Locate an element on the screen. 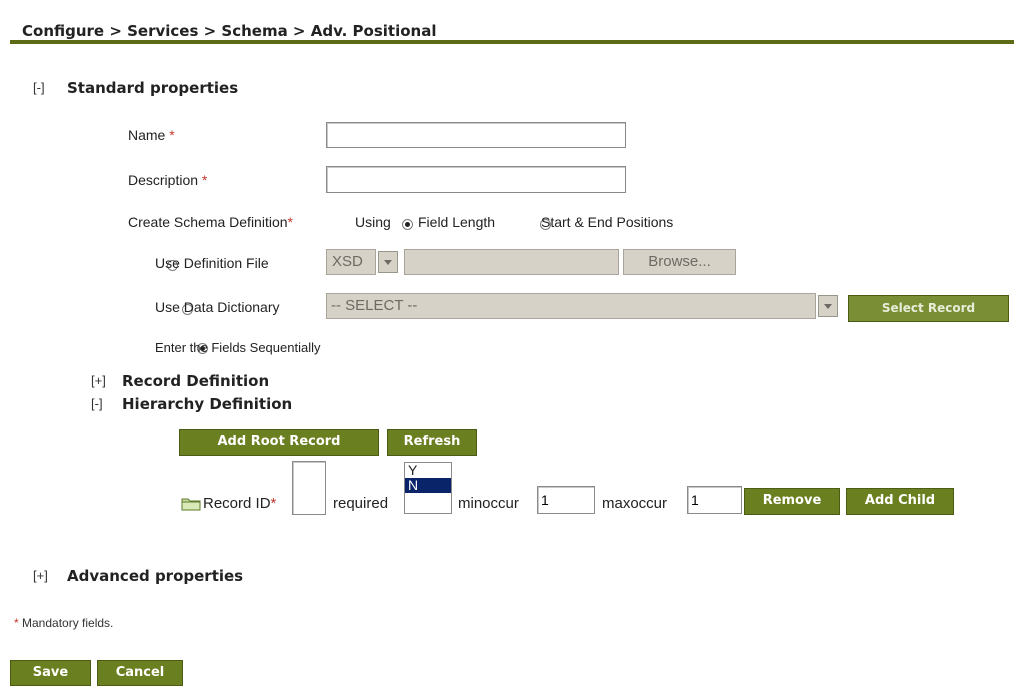  mandatory-note: * Mandatory fields. is located at coordinates (63, 623).